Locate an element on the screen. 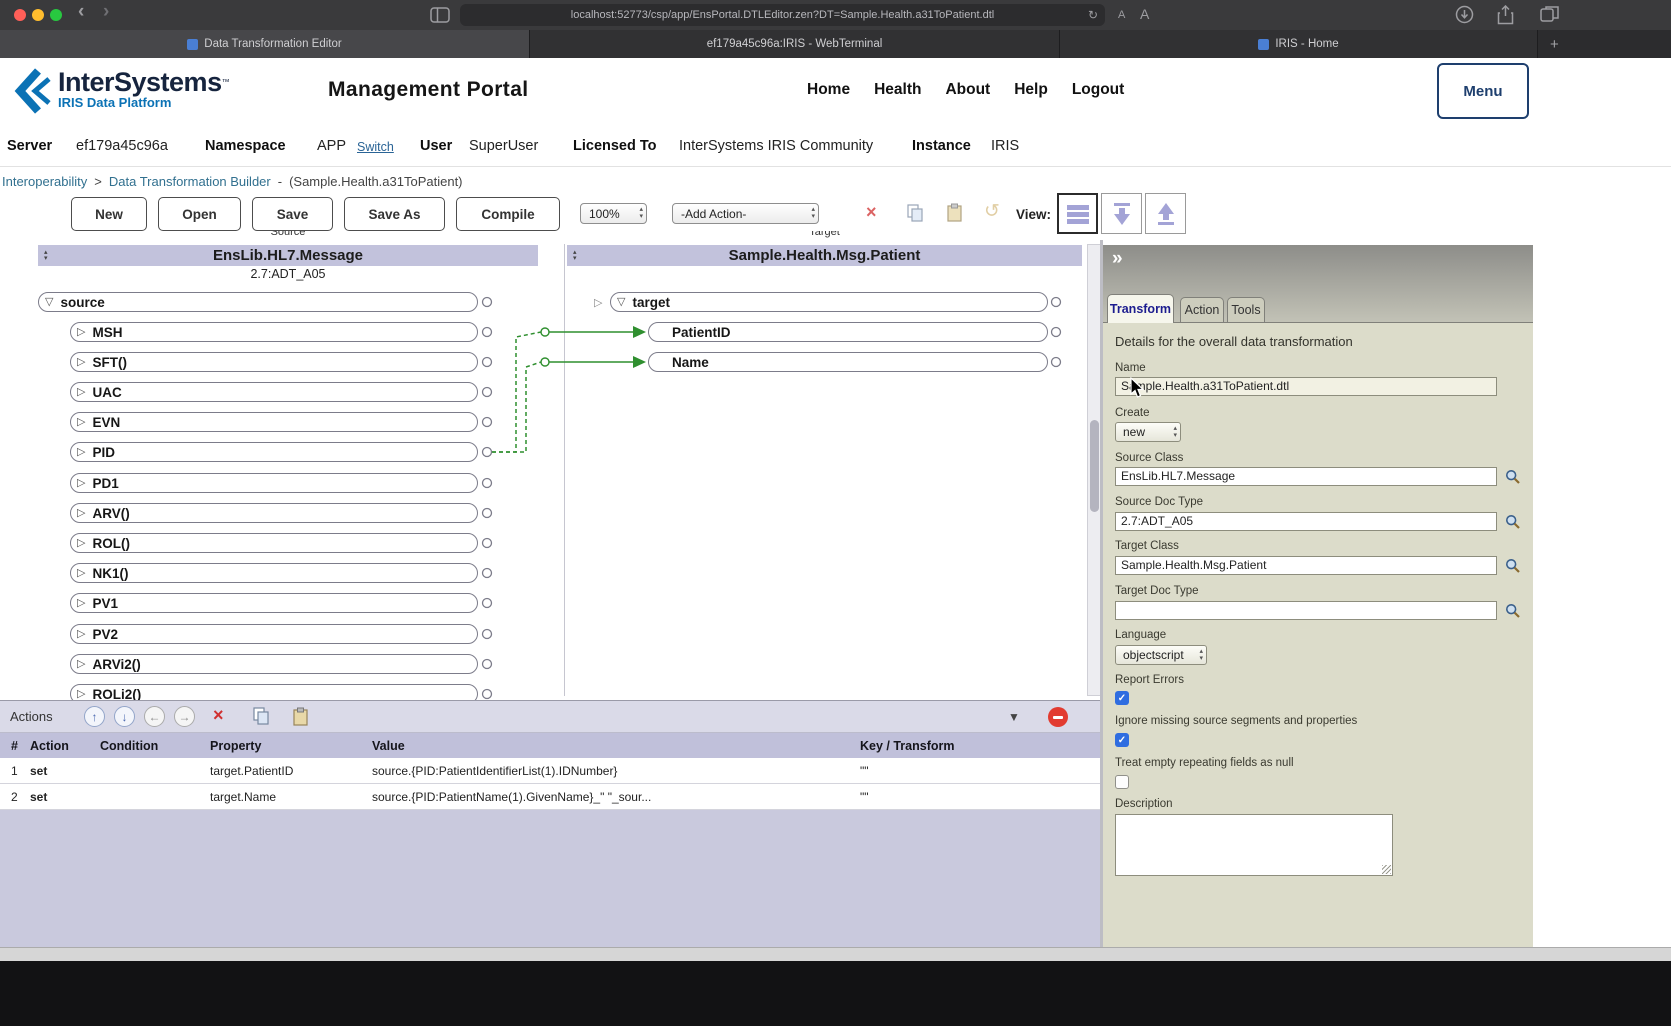 This screenshot has width=1671, height=1026. name-field: Sample.Health.a31ToPatient.dtl is located at coordinates (1306, 386).